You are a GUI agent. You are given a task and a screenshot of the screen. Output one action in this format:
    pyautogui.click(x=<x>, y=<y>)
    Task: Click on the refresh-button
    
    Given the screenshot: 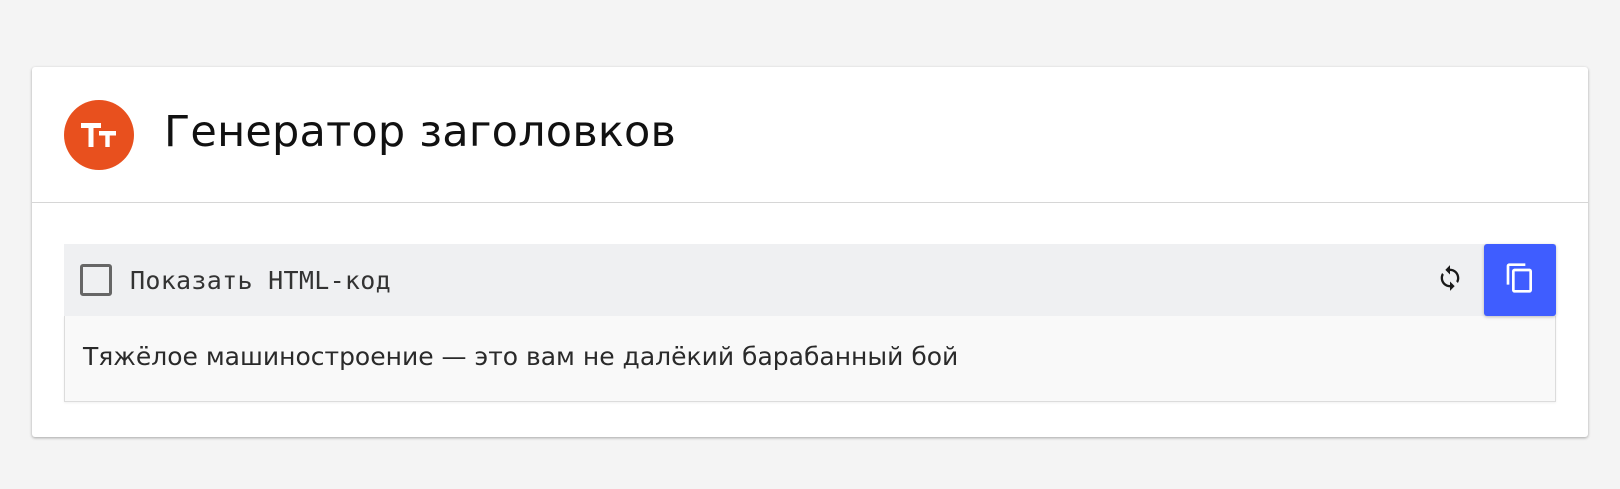 What is the action you would take?
    pyautogui.click(x=1450, y=280)
    